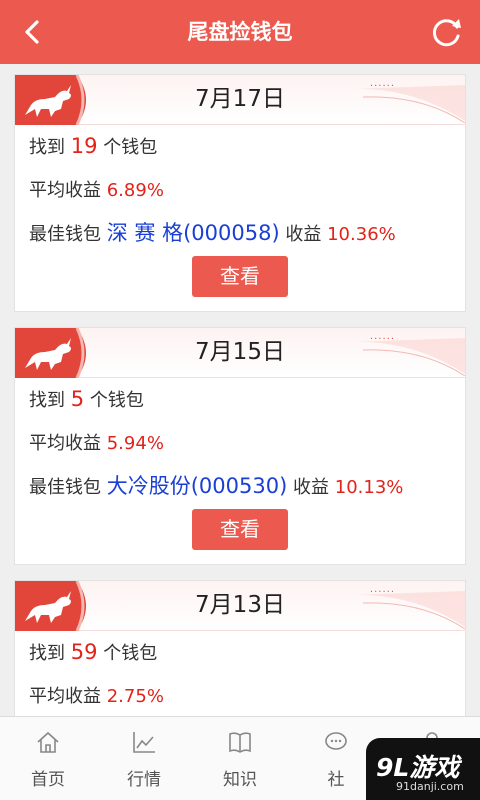 This screenshot has height=800, width=480. Describe the element at coordinates (336, 741) in the screenshot. I see `chat-icon` at that location.